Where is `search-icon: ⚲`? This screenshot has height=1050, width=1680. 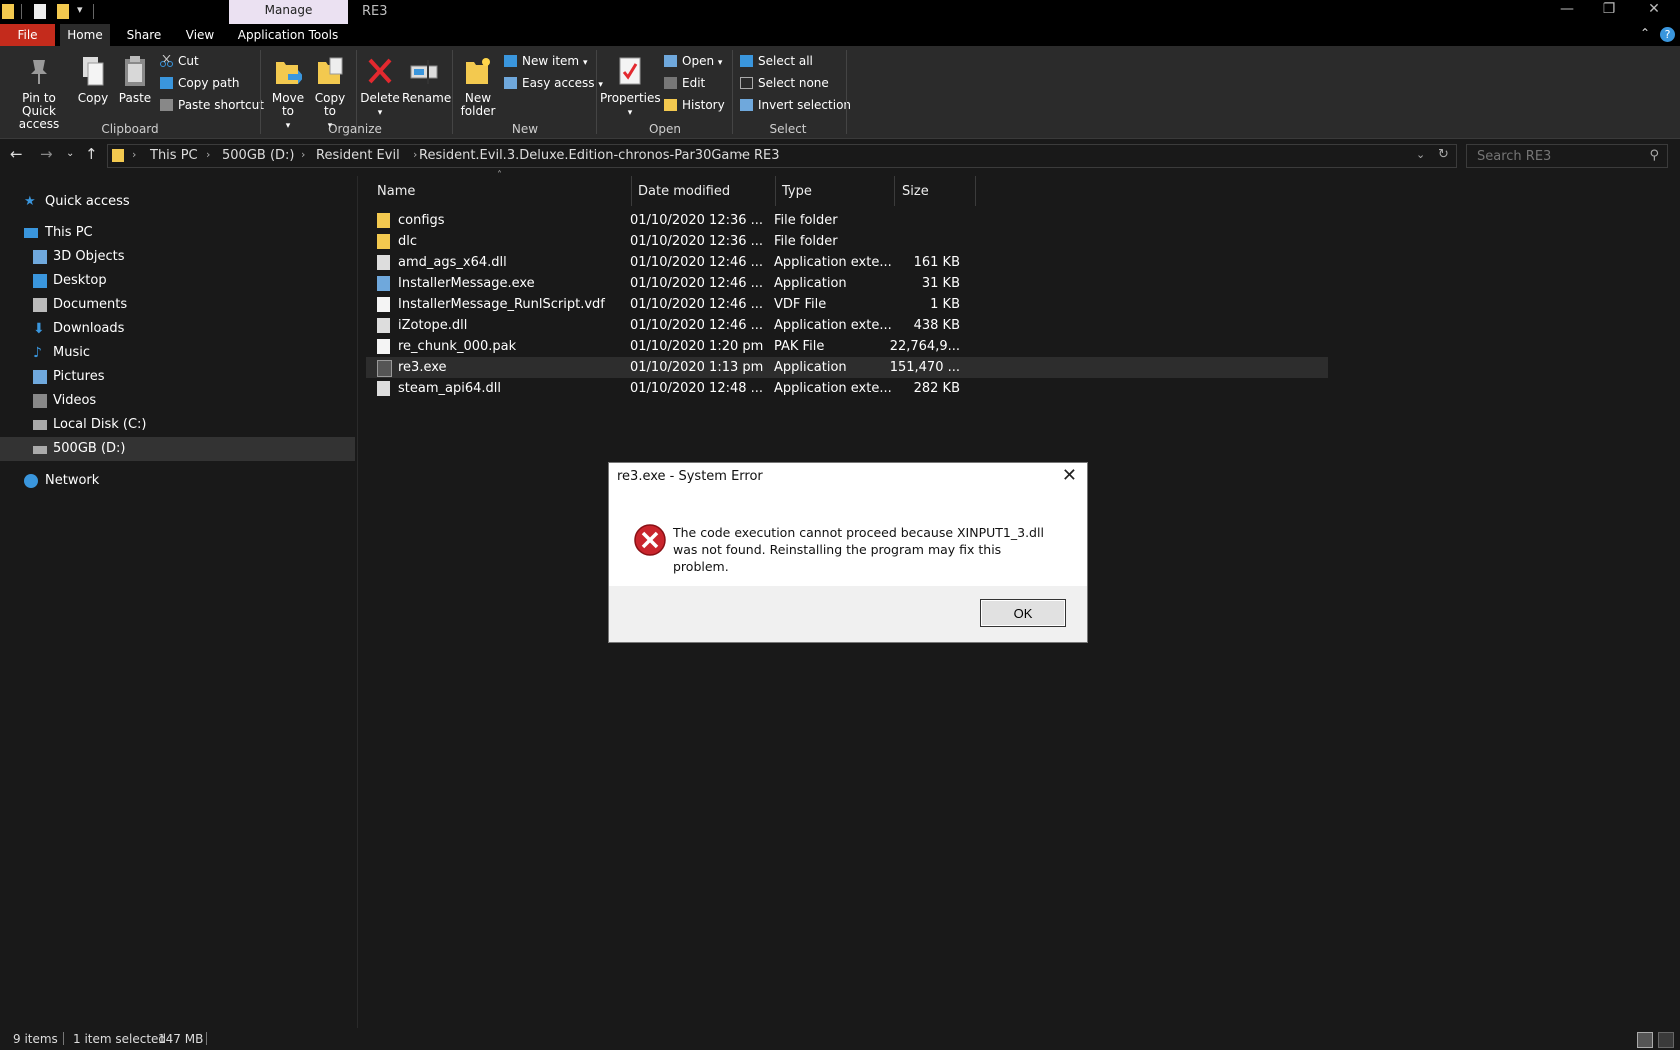
search-icon: ⚲ is located at coordinates (1654, 155).